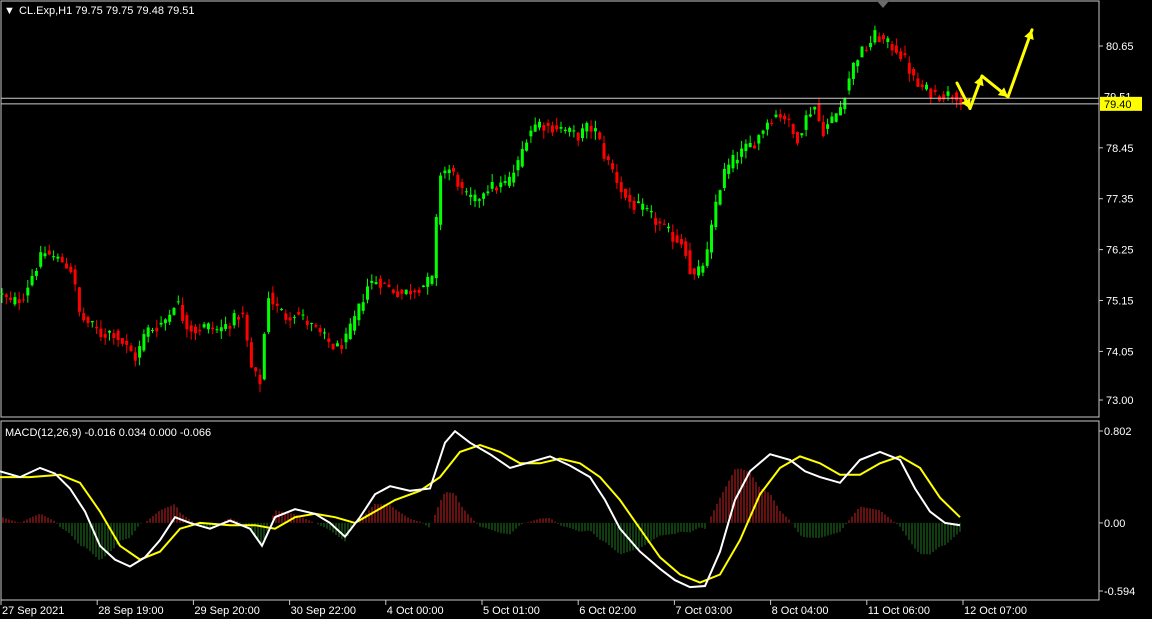 Image resolution: width=1152 pixels, height=619 pixels. Describe the element at coordinates (1120, 251) in the screenshot. I see `price-tick-label: 76.25` at that location.